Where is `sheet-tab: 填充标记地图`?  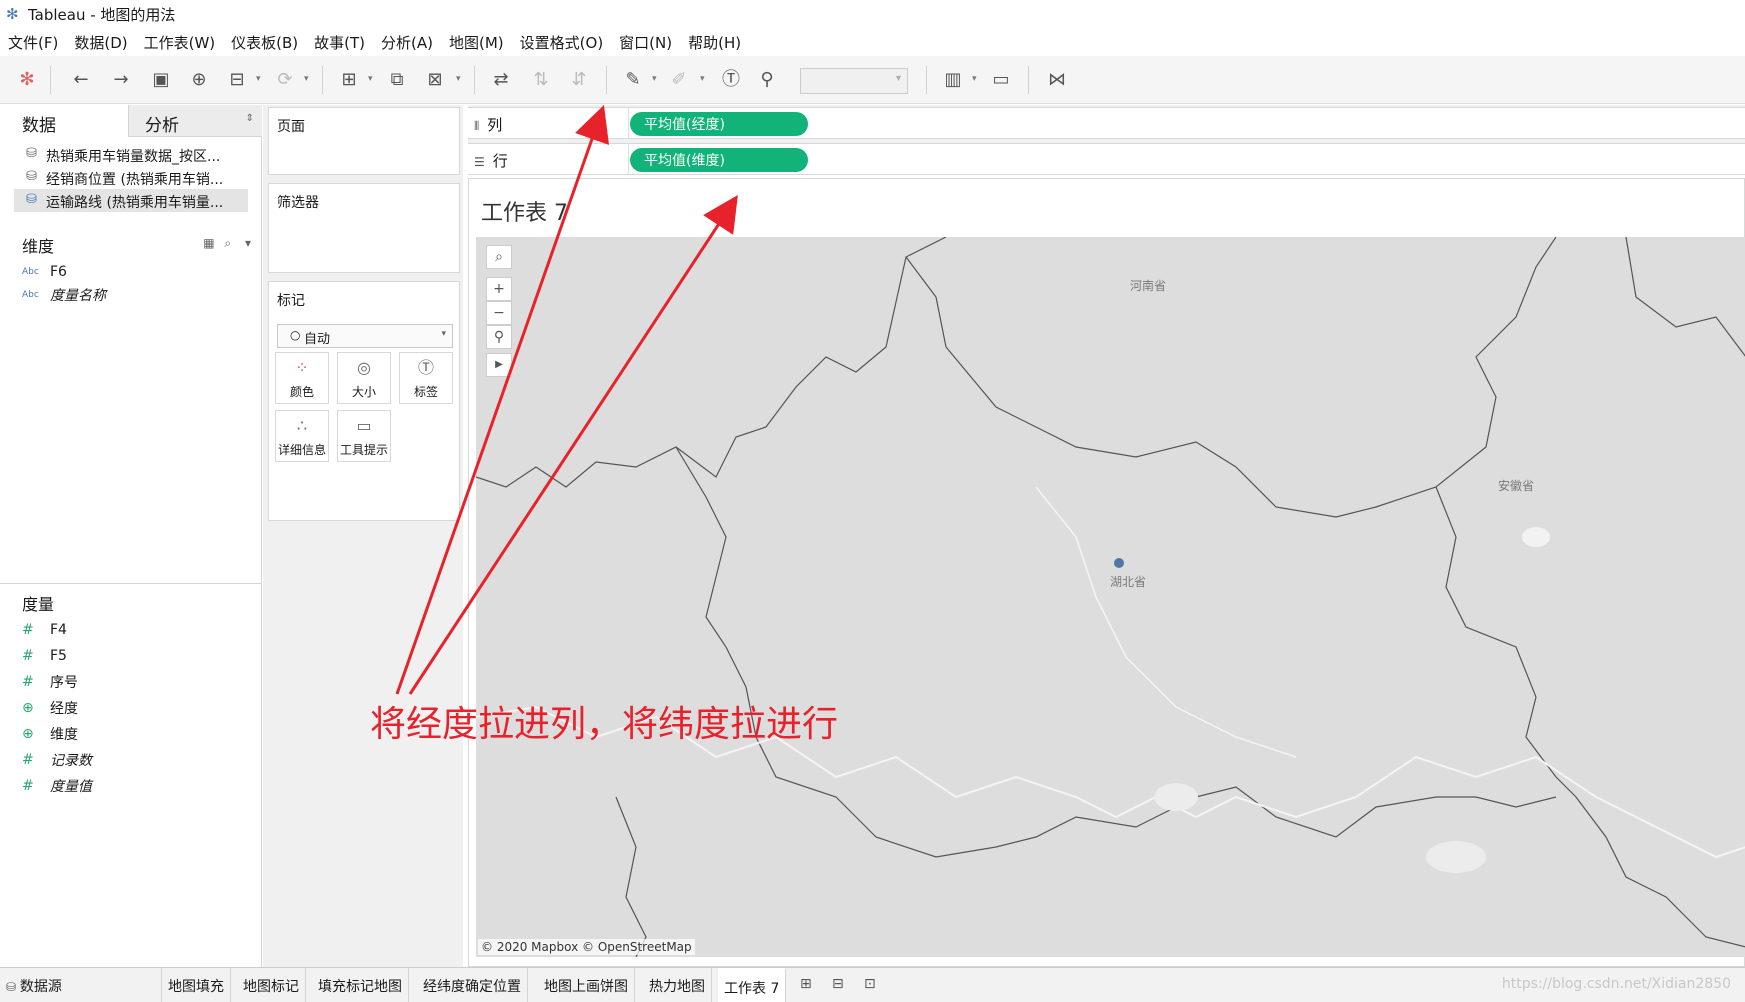
sheet-tab: 填充标记地图 is located at coordinates (360, 985).